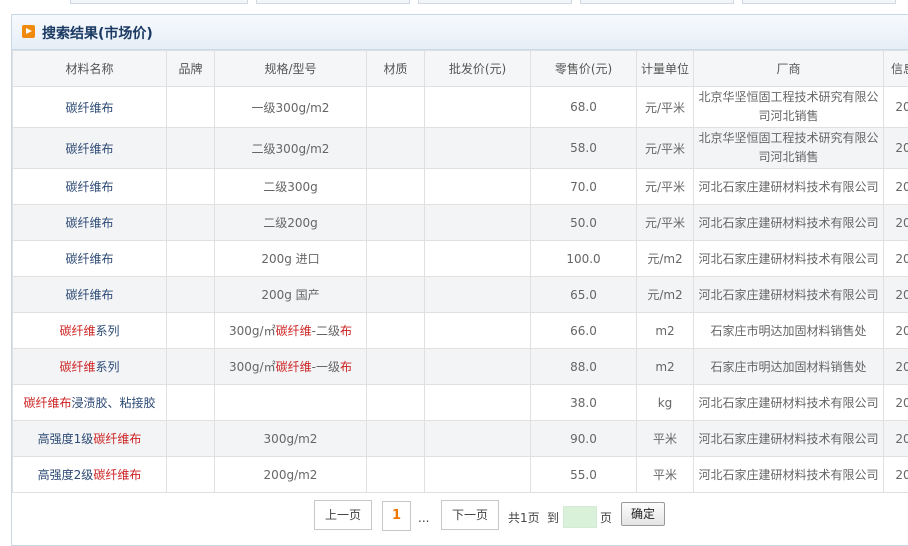 This screenshot has height=546, width=908. I want to click on text-segment: 高强度1级, so click(66, 439).